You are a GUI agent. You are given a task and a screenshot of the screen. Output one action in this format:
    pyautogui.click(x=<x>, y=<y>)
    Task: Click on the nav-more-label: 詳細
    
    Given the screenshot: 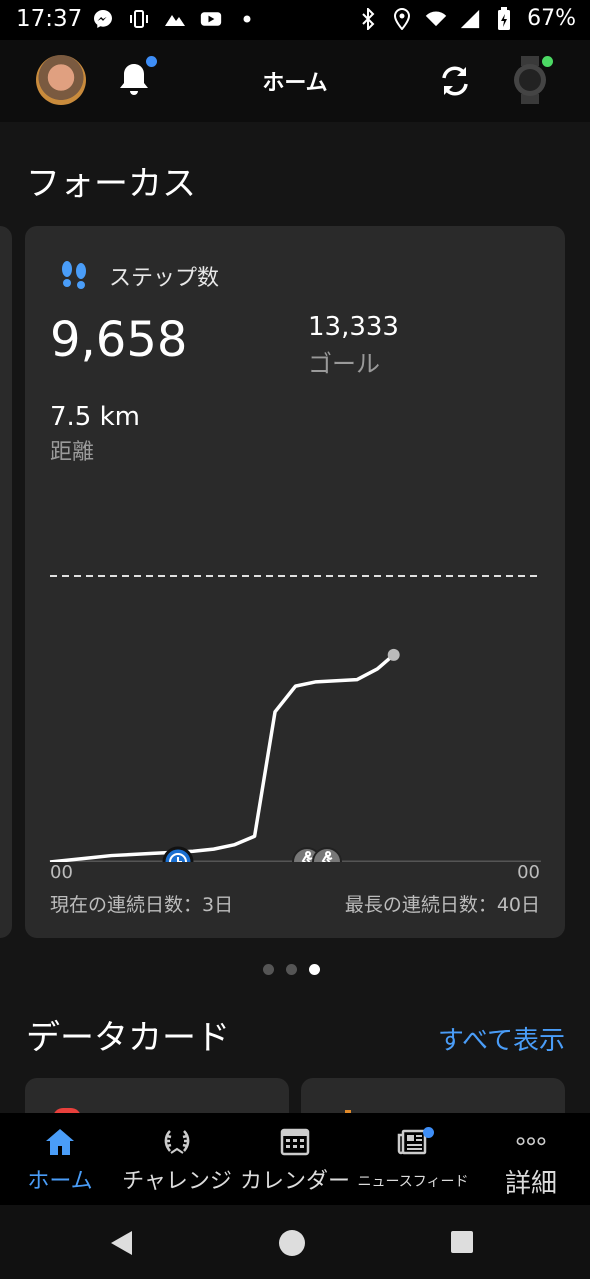 What is the action you would take?
    pyautogui.click(x=530, y=1184)
    